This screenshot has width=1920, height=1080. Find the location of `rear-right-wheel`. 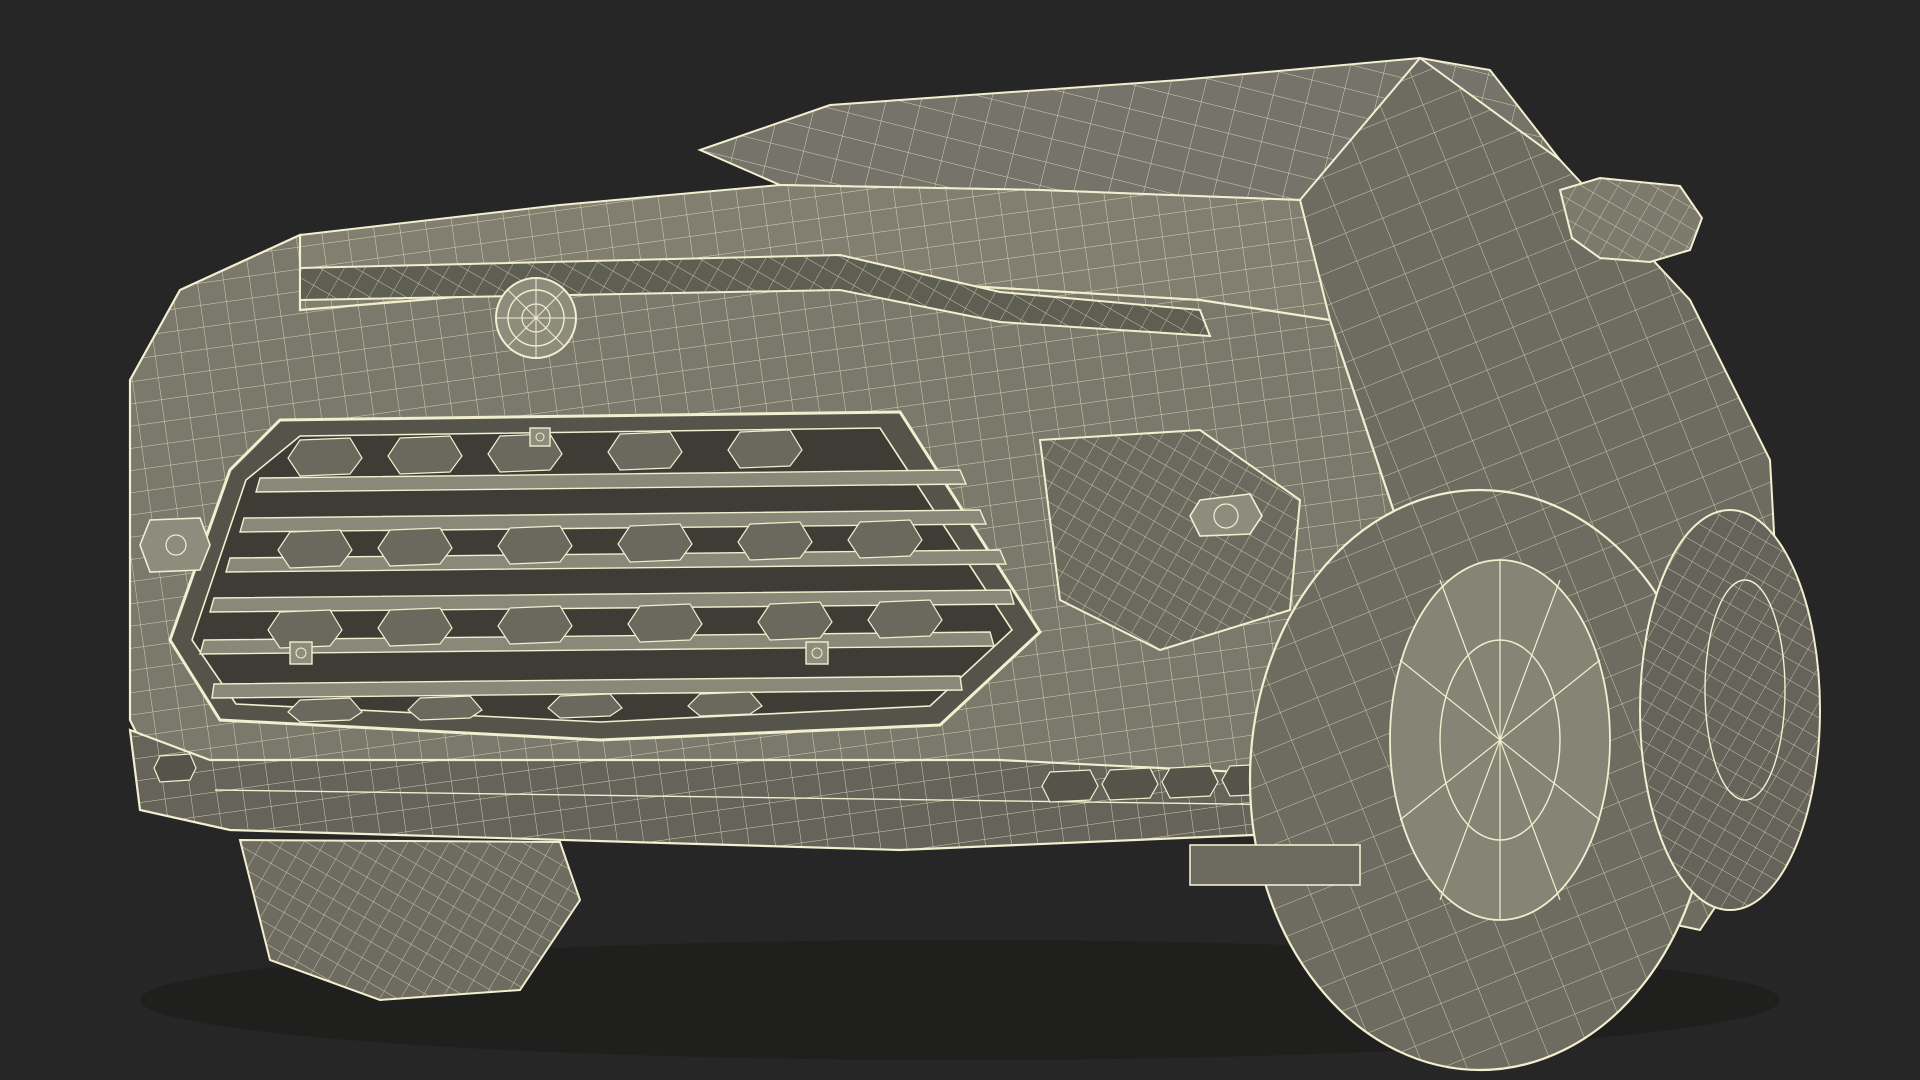

rear-right-wheel is located at coordinates (1730, 710).